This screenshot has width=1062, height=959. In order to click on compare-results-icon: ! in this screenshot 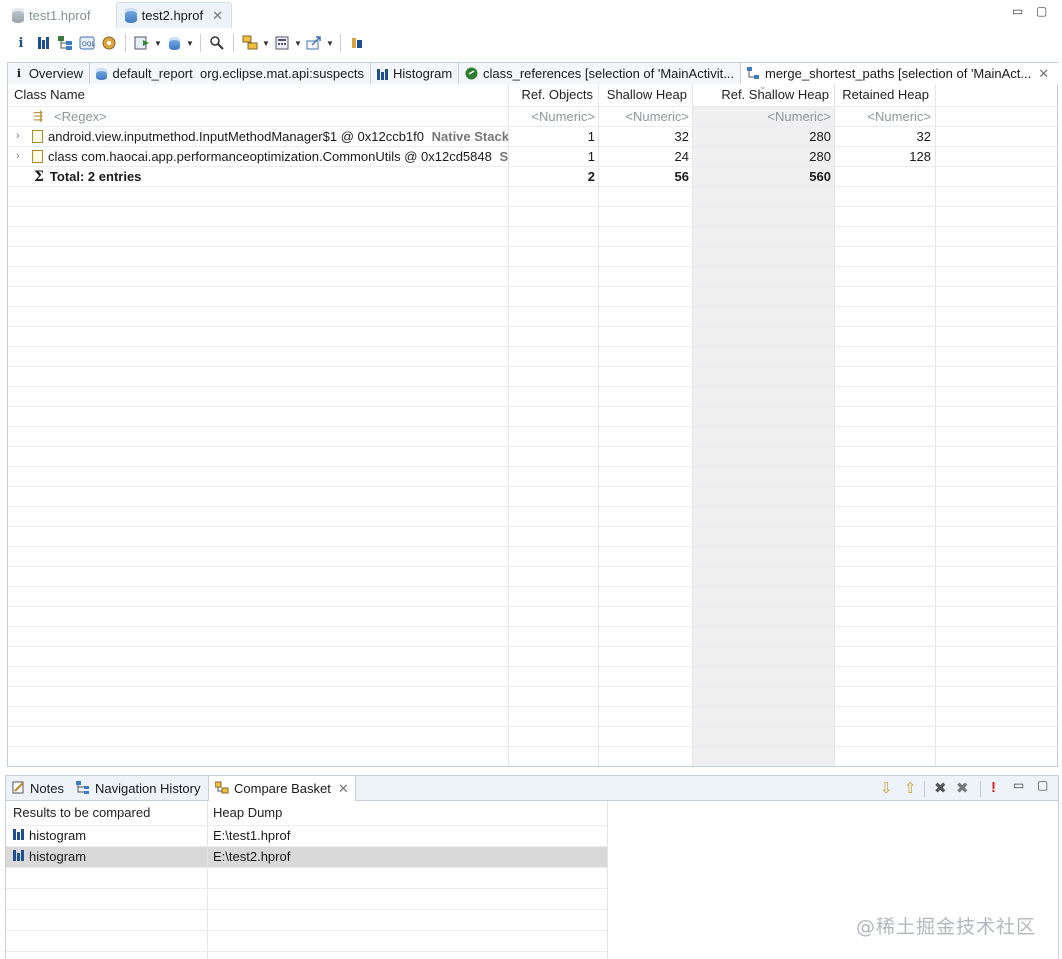, I will do `click(993, 787)`.